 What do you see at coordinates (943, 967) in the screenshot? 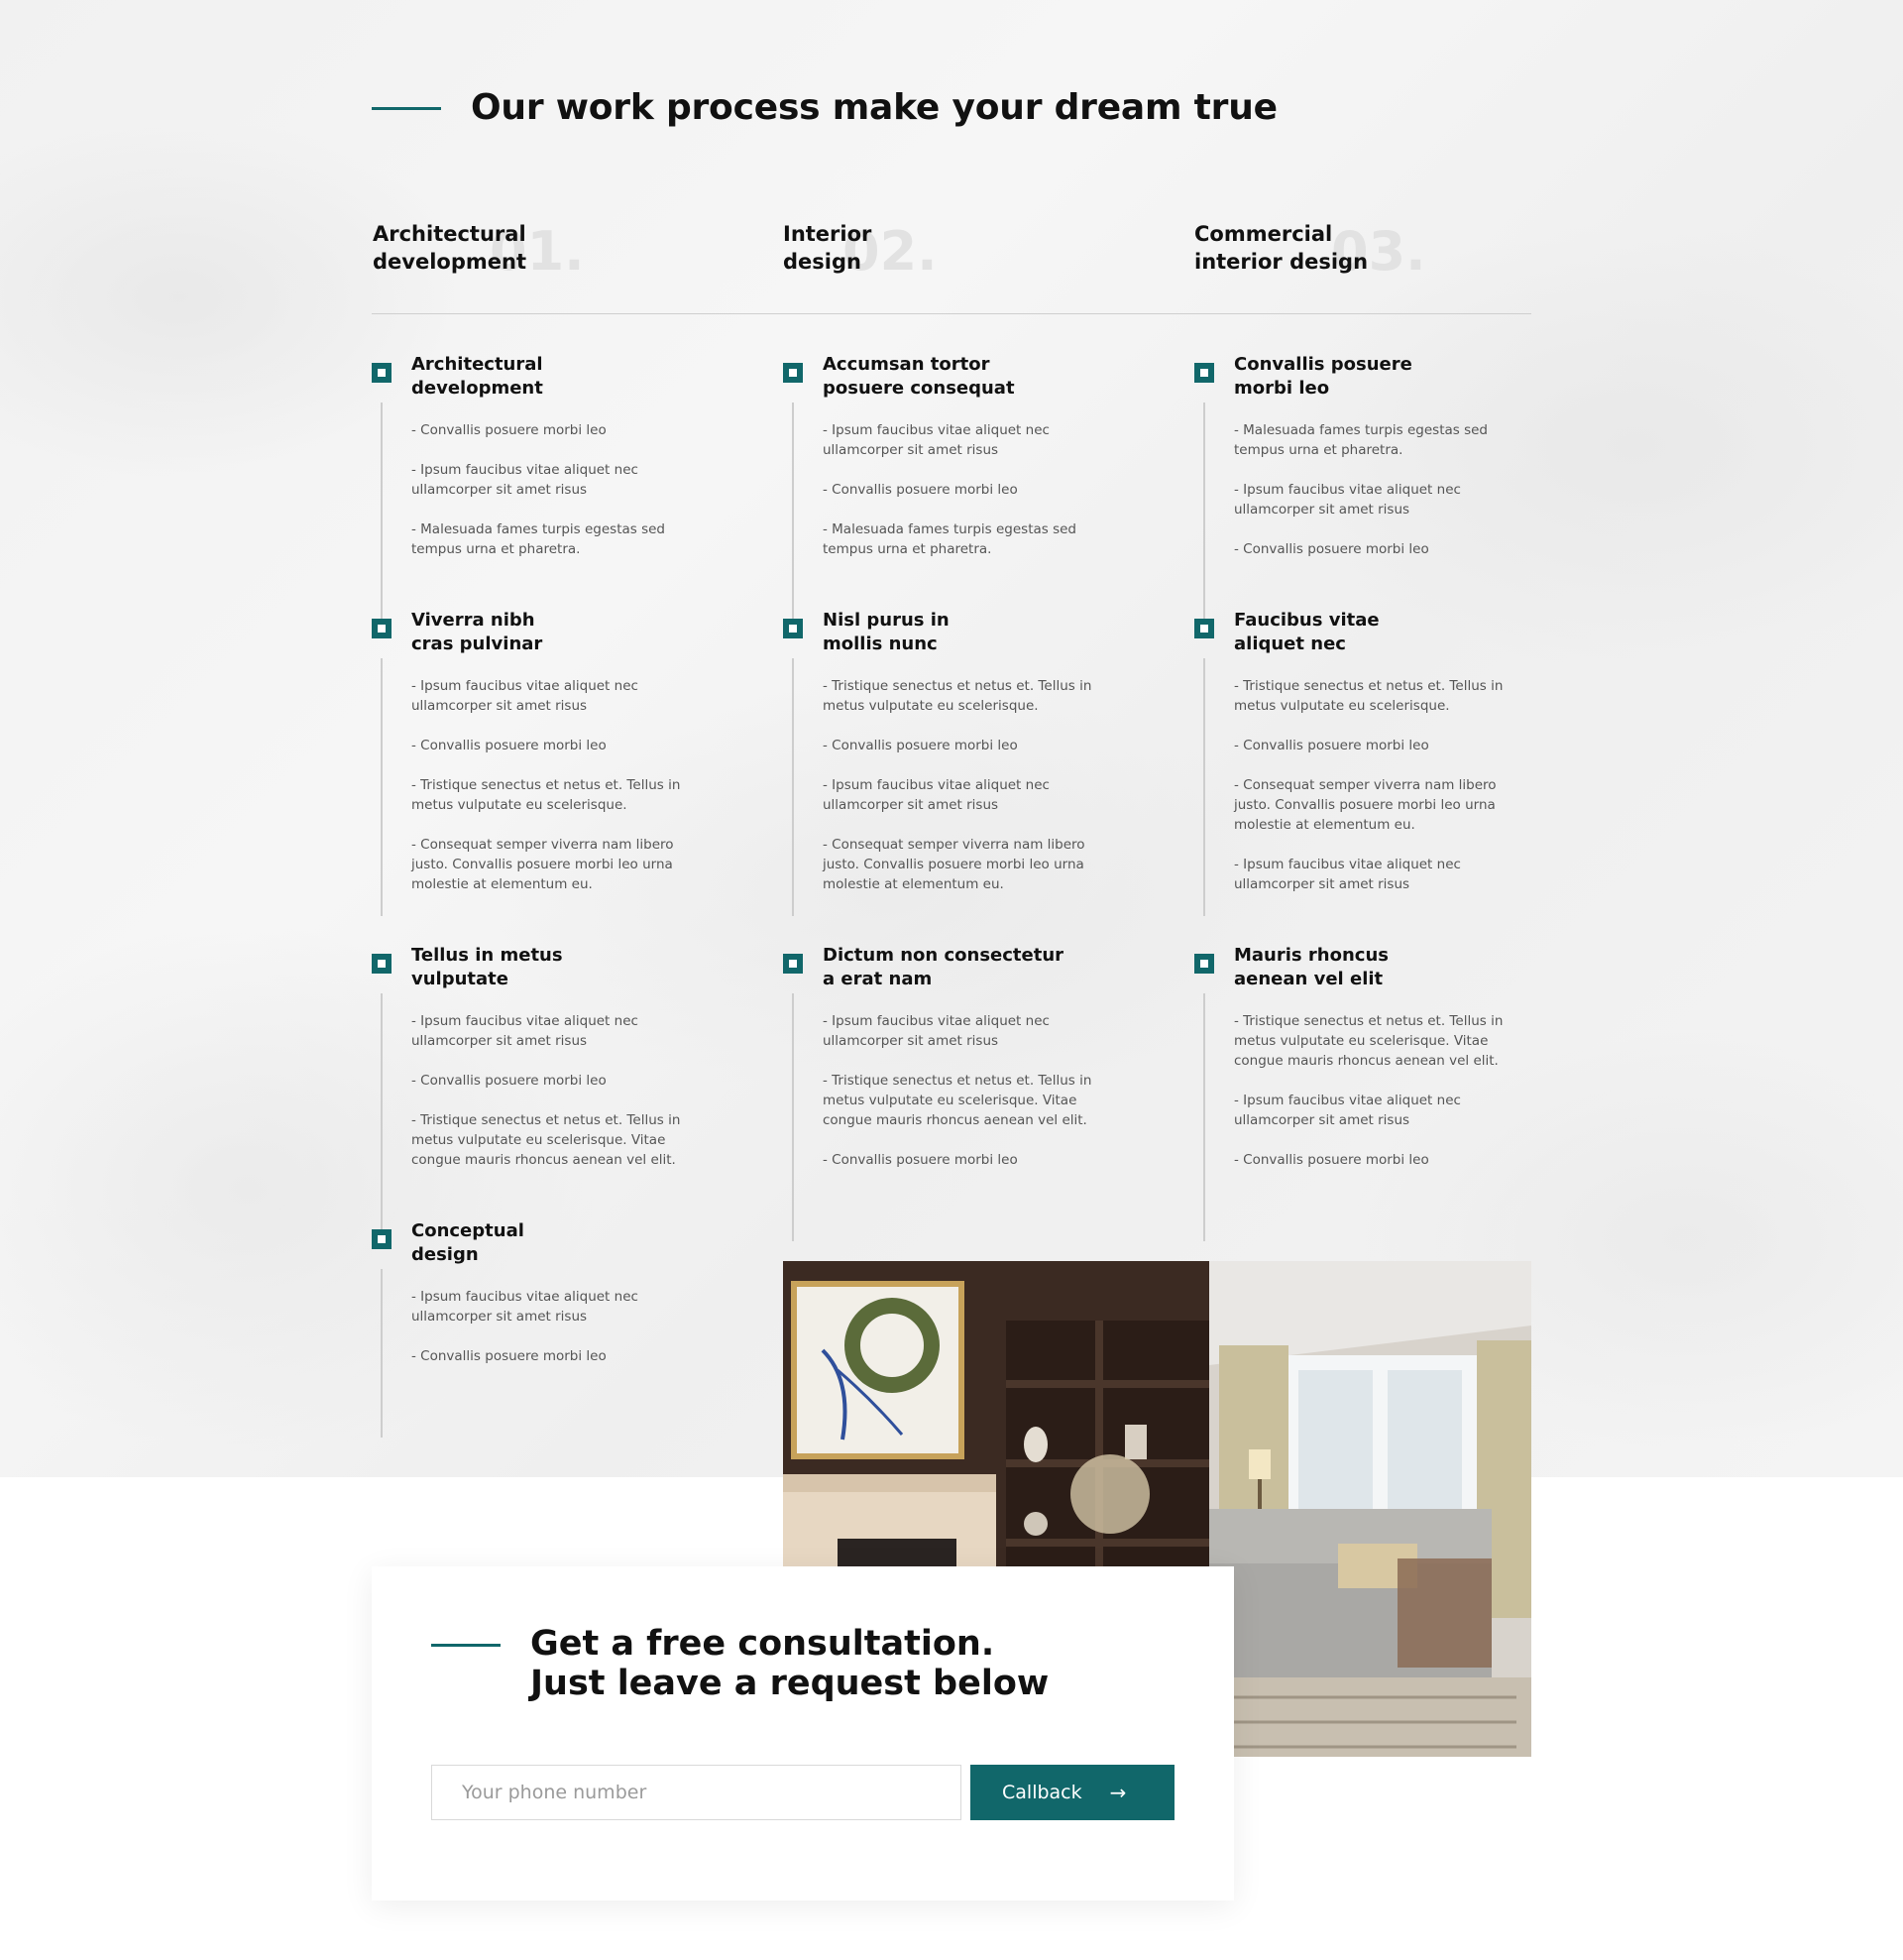
I see `step-title: Dictum non consectetur a erat nam` at bounding box center [943, 967].